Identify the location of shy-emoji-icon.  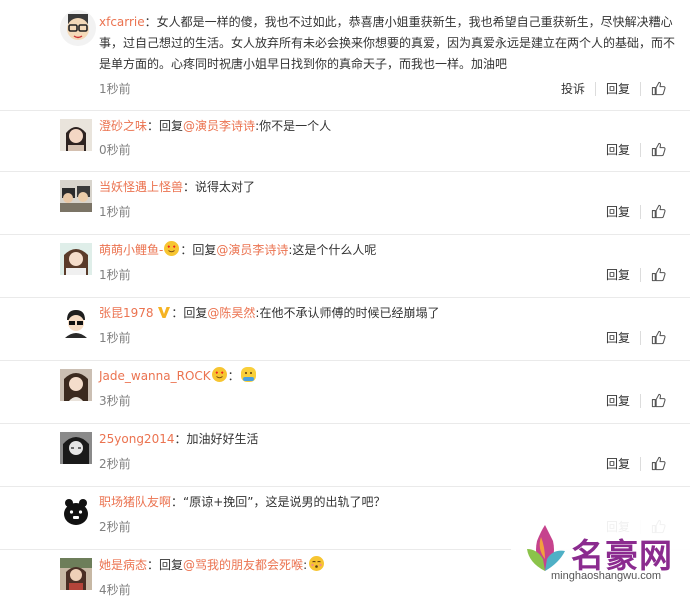
(317, 563).